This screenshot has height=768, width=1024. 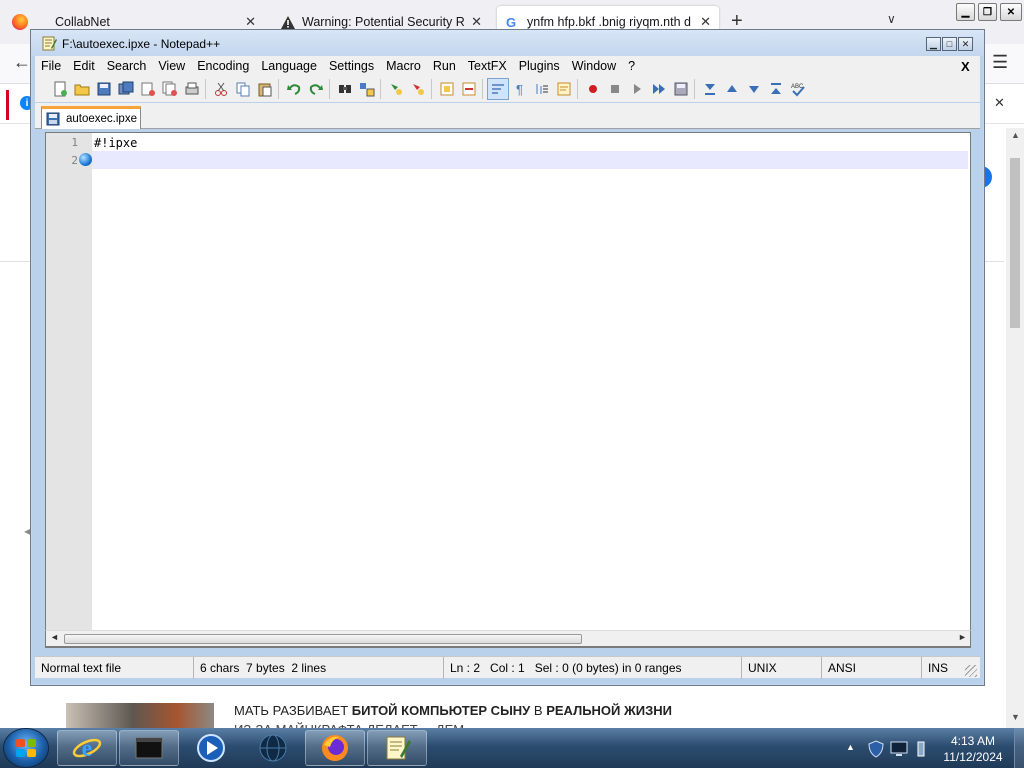 I want to click on save-all-icon, so click(x=126, y=89).